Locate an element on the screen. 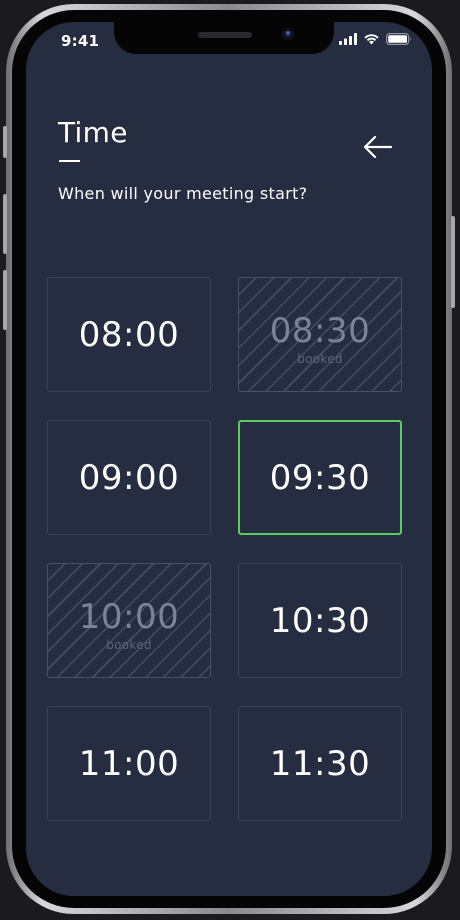 Image resolution: width=460 pixels, height=920 pixels. battery-icon is located at coordinates (398, 39).